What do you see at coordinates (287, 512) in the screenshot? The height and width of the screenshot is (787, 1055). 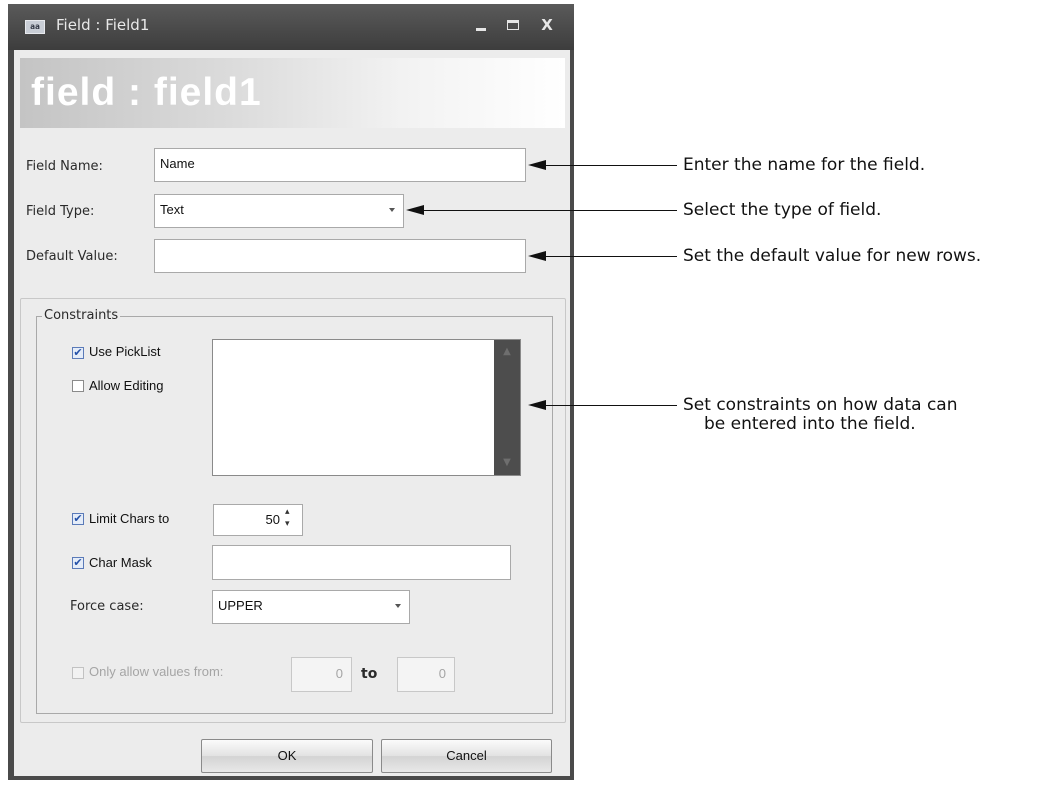 I see `spin-up-icon: ▴` at bounding box center [287, 512].